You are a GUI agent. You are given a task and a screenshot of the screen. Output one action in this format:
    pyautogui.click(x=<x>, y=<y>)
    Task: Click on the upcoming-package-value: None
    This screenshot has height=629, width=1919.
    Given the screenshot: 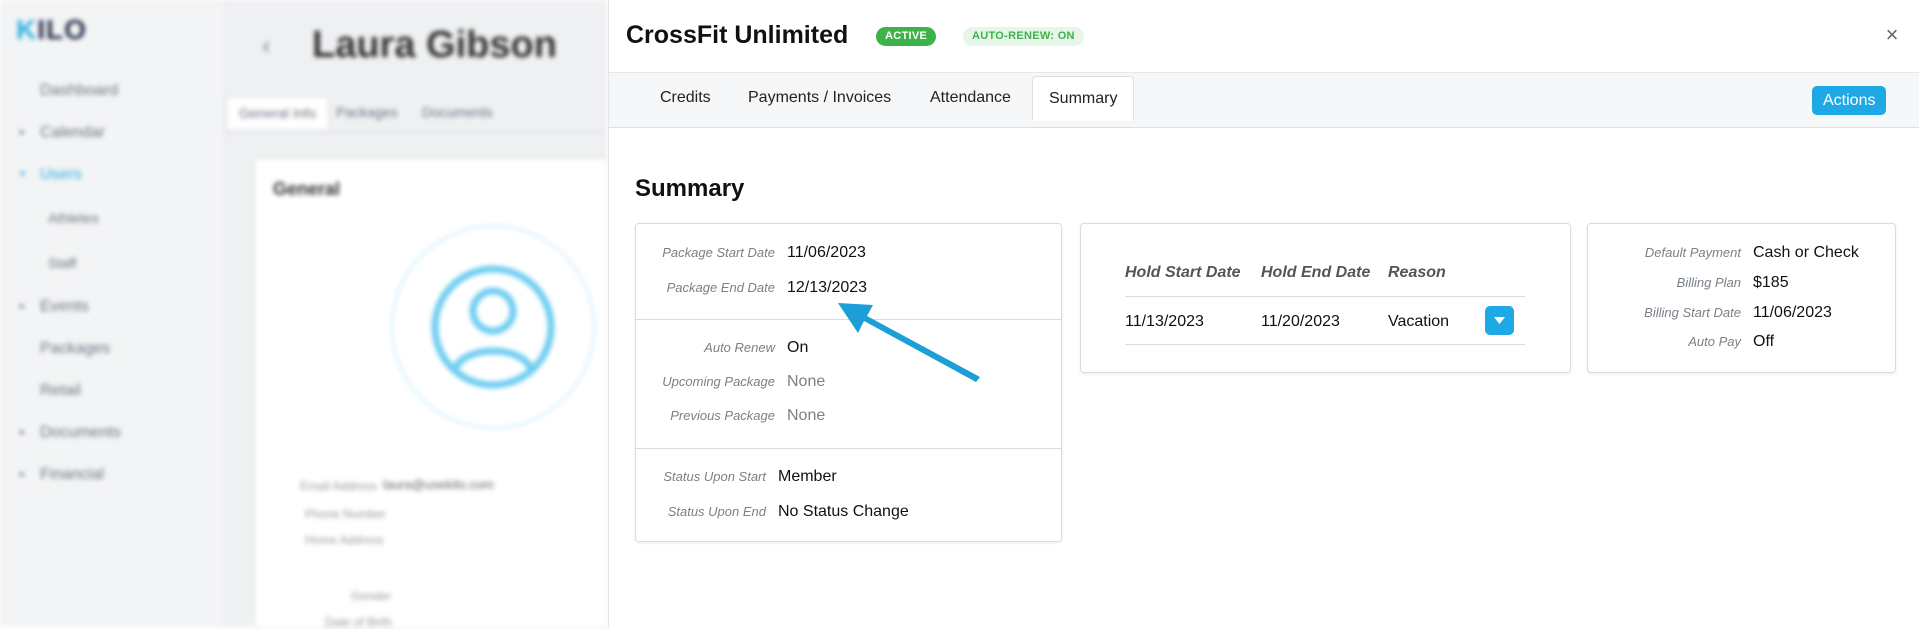 What is the action you would take?
    pyautogui.click(x=806, y=381)
    